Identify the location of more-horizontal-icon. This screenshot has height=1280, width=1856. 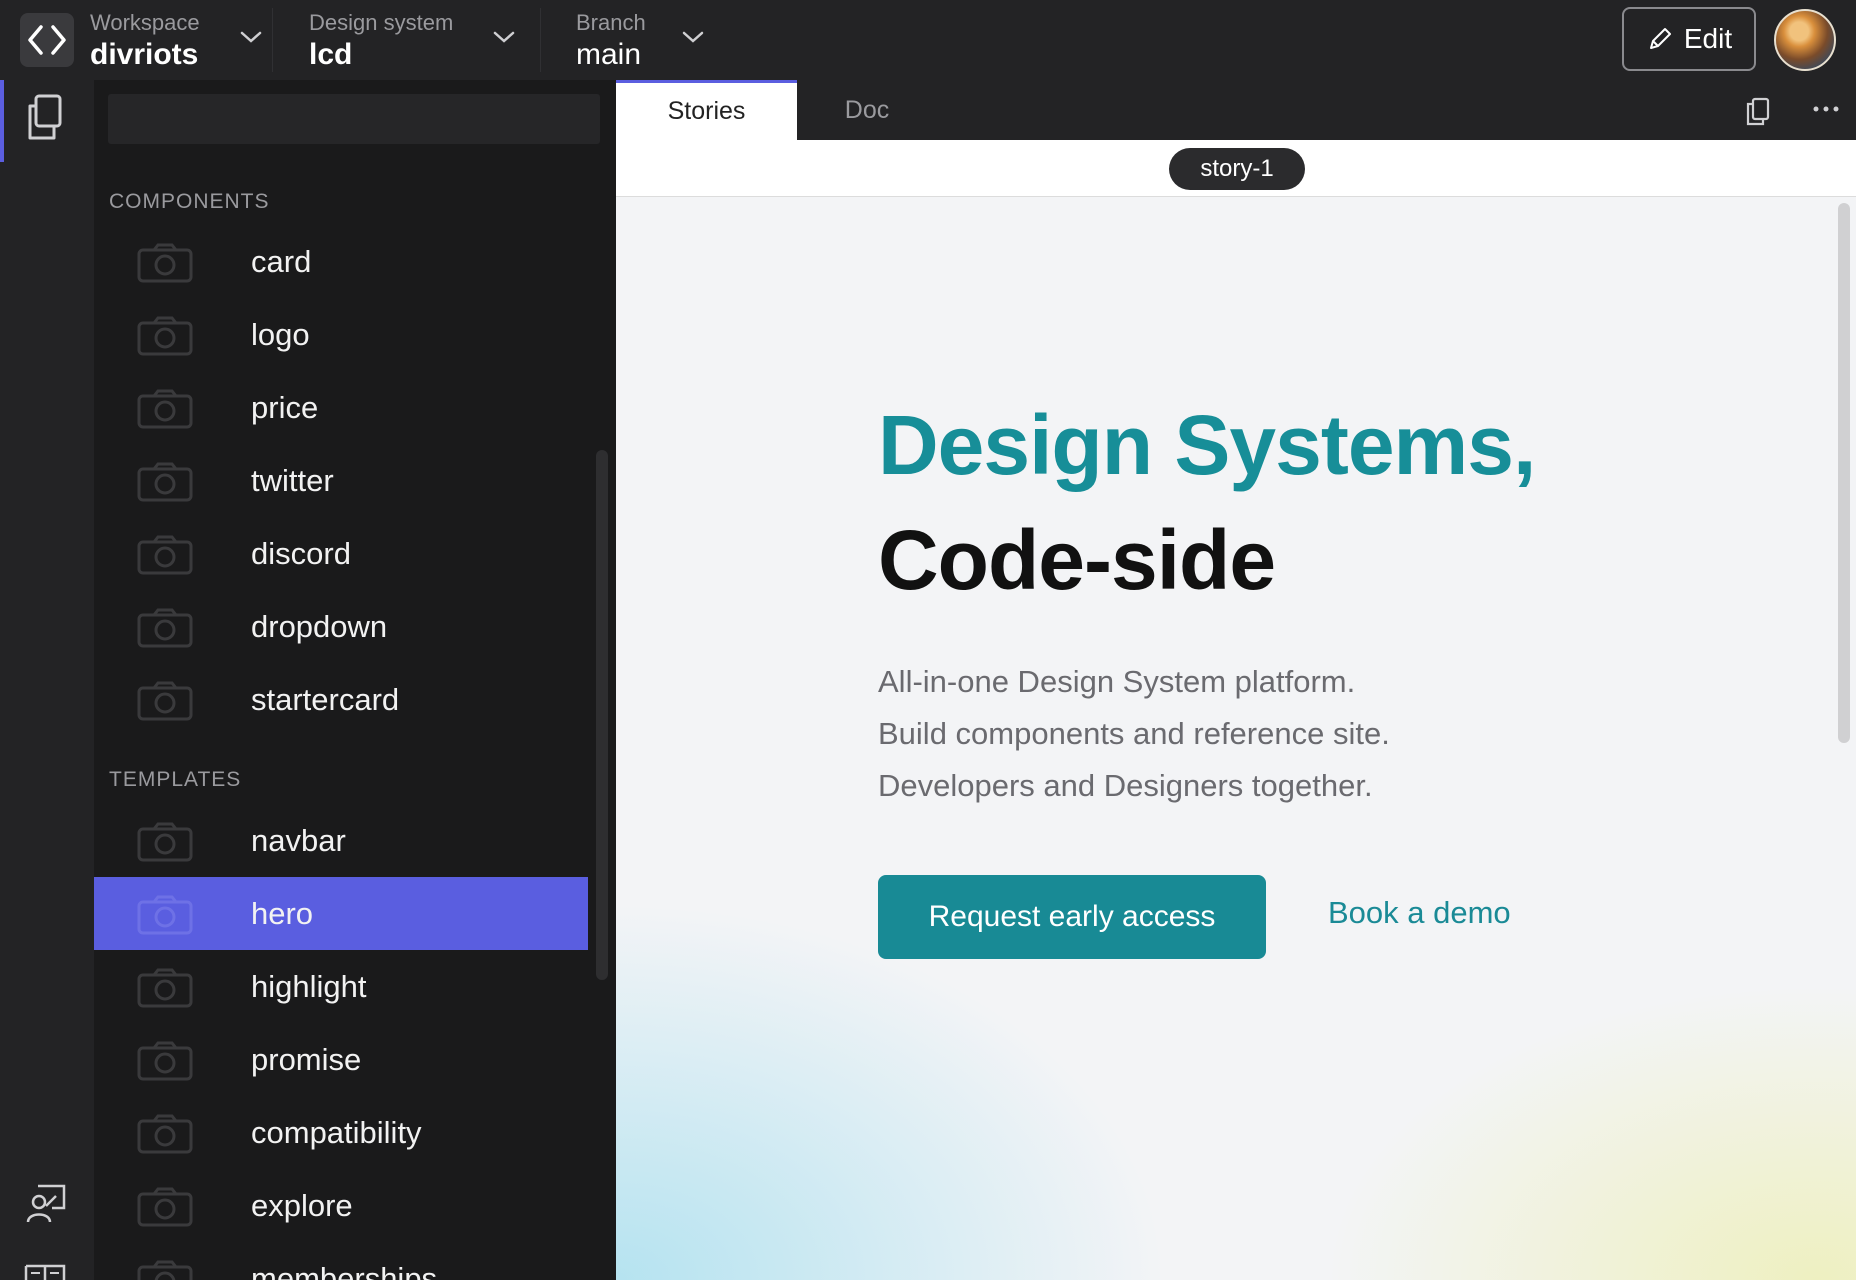
(1826, 109).